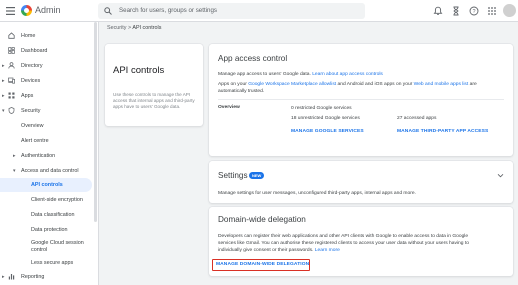 Image resolution: width=518 pixels, height=285 pixels. Describe the element at coordinates (46, 81) in the screenshot. I see `sidebar-item-devices: ▸ Devices` at that location.